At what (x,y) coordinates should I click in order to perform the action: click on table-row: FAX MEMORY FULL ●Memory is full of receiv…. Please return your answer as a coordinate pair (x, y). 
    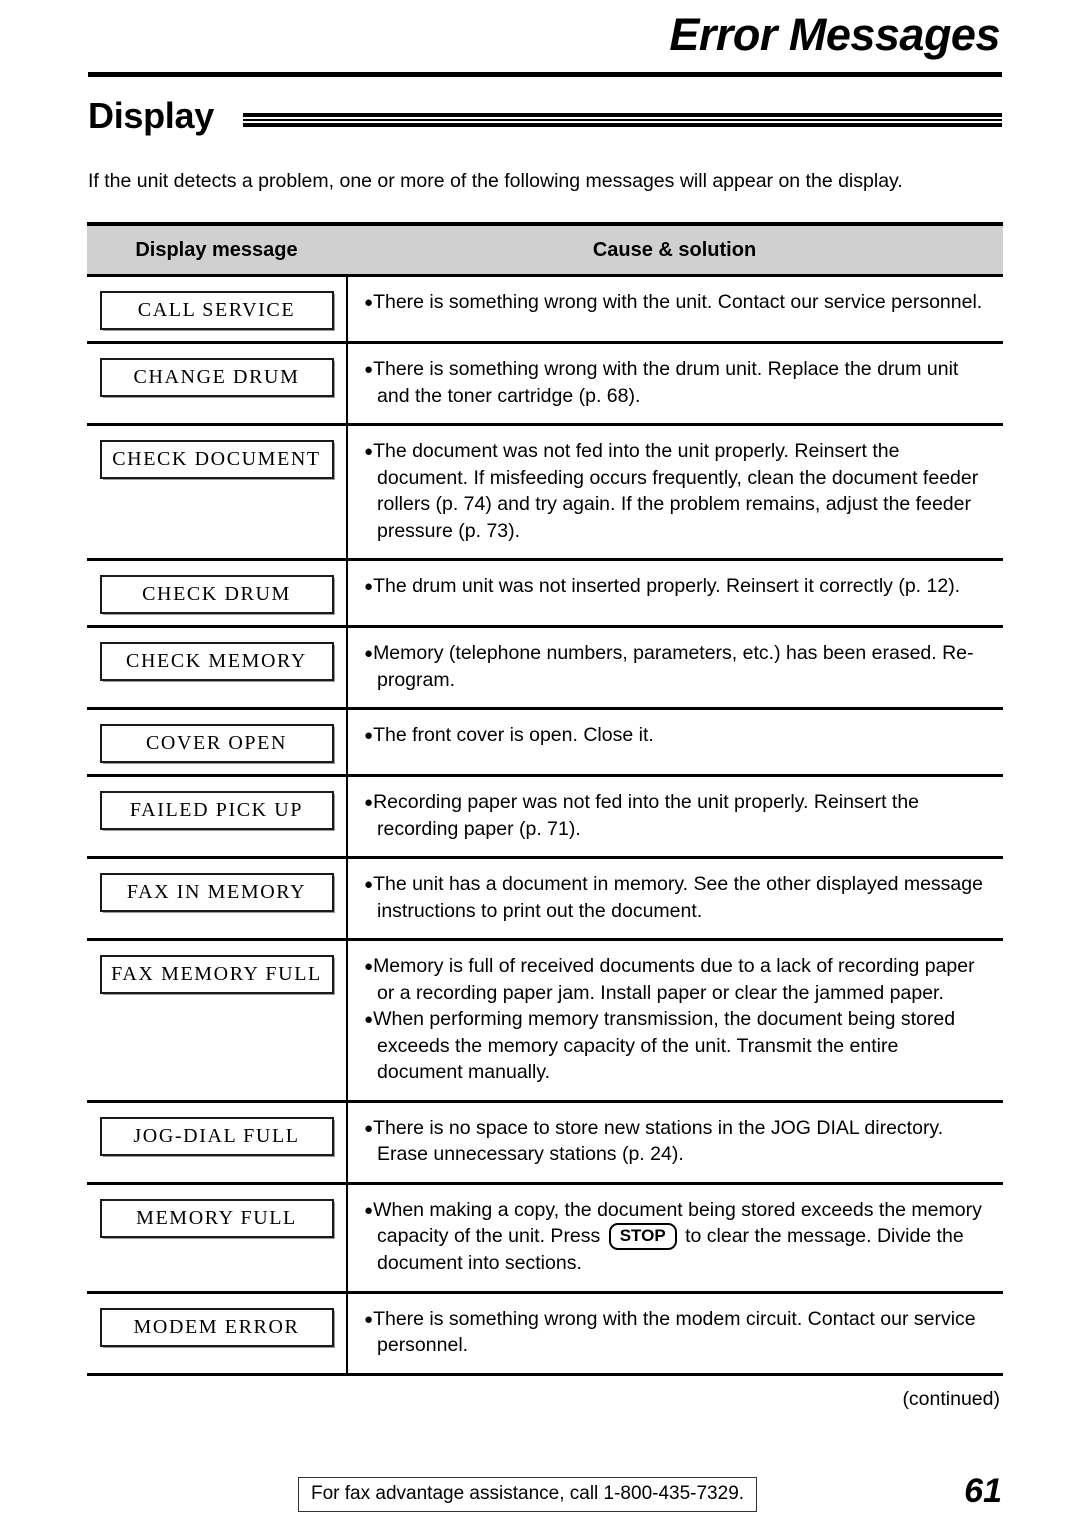
    Looking at the image, I should click on (545, 1020).